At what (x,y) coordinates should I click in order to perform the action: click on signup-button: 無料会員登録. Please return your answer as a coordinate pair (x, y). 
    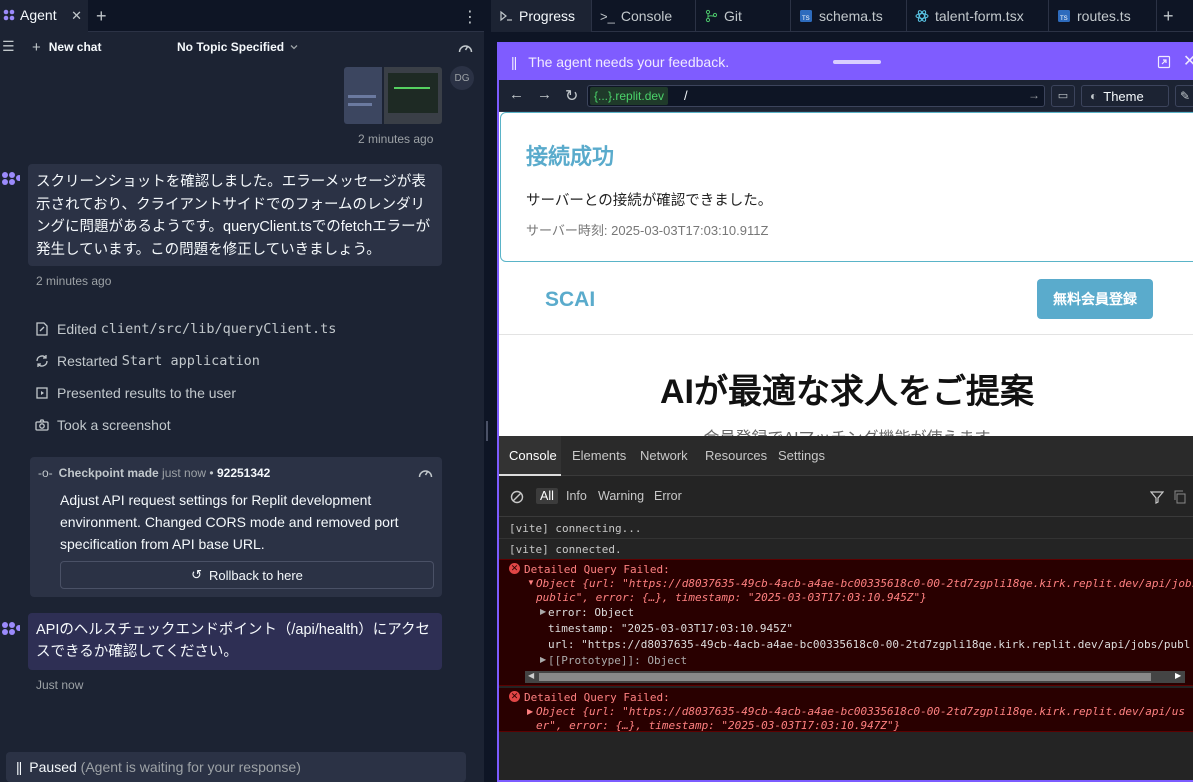
    Looking at the image, I should click on (1095, 299).